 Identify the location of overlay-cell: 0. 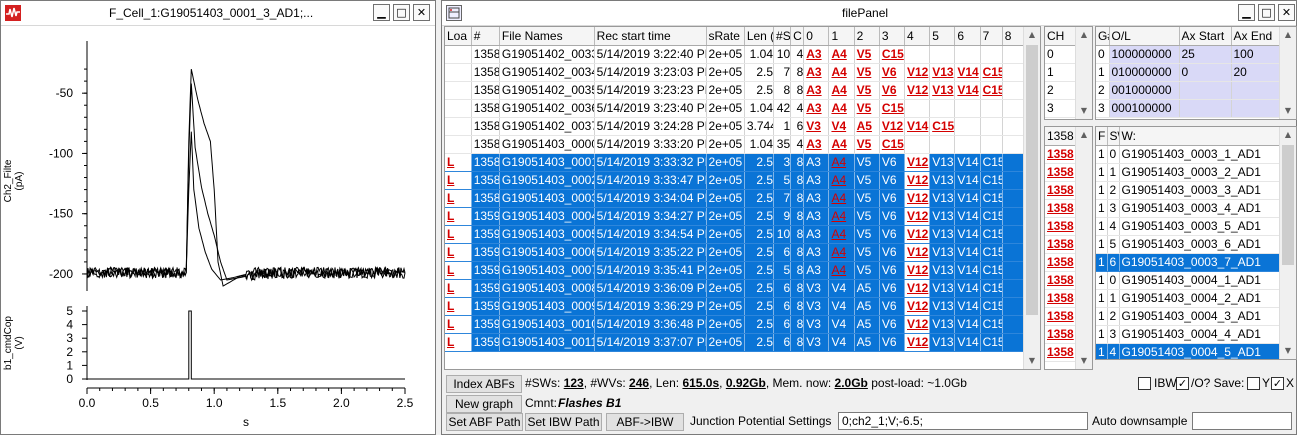
(1205, 72).